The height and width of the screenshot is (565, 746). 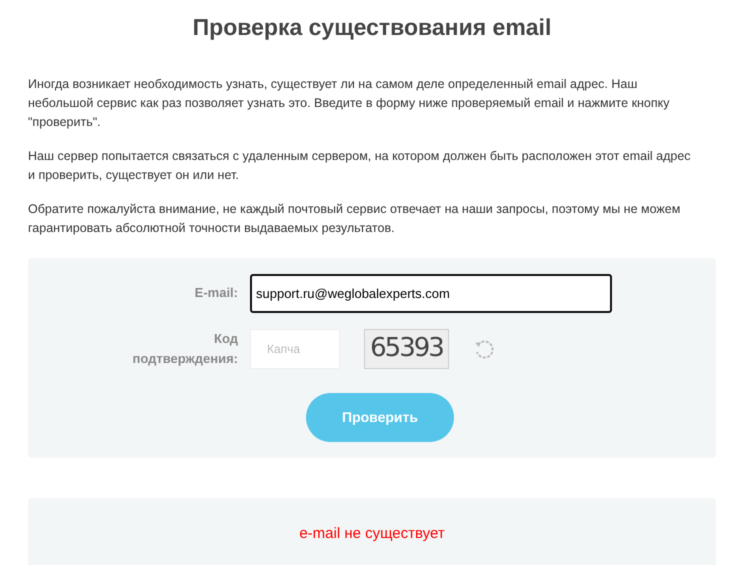 What do you see at coordinates (349, 103) in the screenshot?
I see `intro-paragraph: Иногда возникает необходимость узнать, существует ли на самом деле определенный email адрес. Наш небольшой сервис как раз позволяет узнать это. Введите в форму ниже проверяемый email и нажмите кнопку "проверить".` at bounding box center [349, 103].